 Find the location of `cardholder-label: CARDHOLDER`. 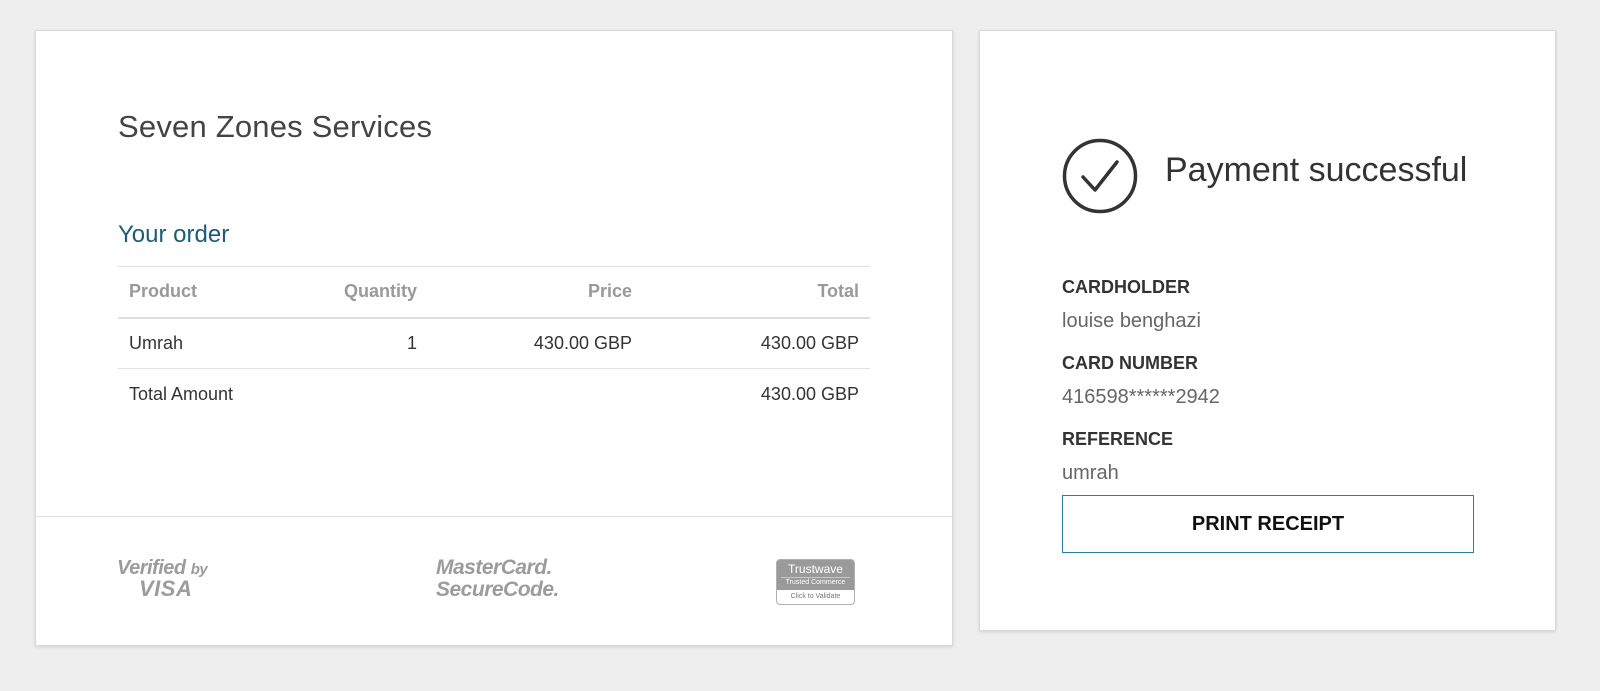

cardholder-label: CARDHOLDER is located at coordinates (1126, 287).